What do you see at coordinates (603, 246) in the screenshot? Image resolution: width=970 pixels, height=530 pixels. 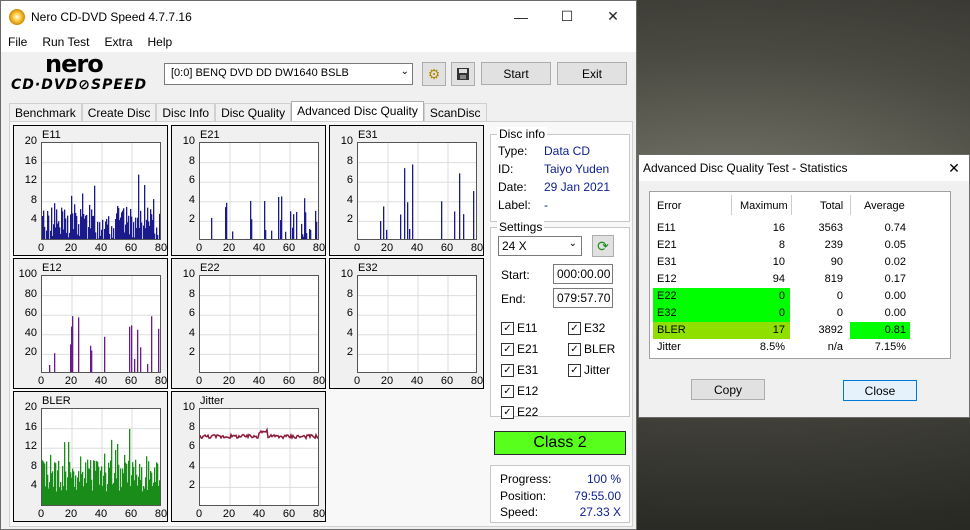 I see `refresh-speed-button: ⟳` at bounding box center [603, 246].